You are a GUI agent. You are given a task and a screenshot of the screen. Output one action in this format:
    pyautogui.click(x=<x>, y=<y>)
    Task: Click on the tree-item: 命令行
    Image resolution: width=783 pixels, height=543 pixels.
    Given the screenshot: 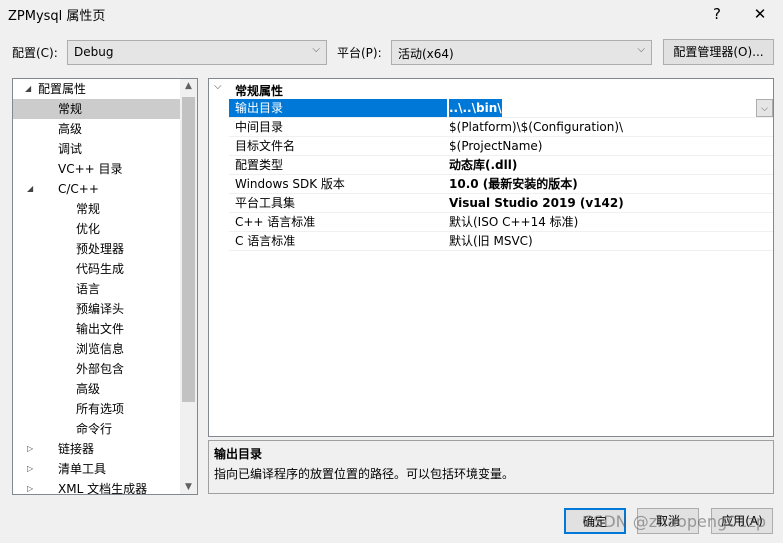 What is the action you would take?
    pyautogui.click(x=97, y=429)
    